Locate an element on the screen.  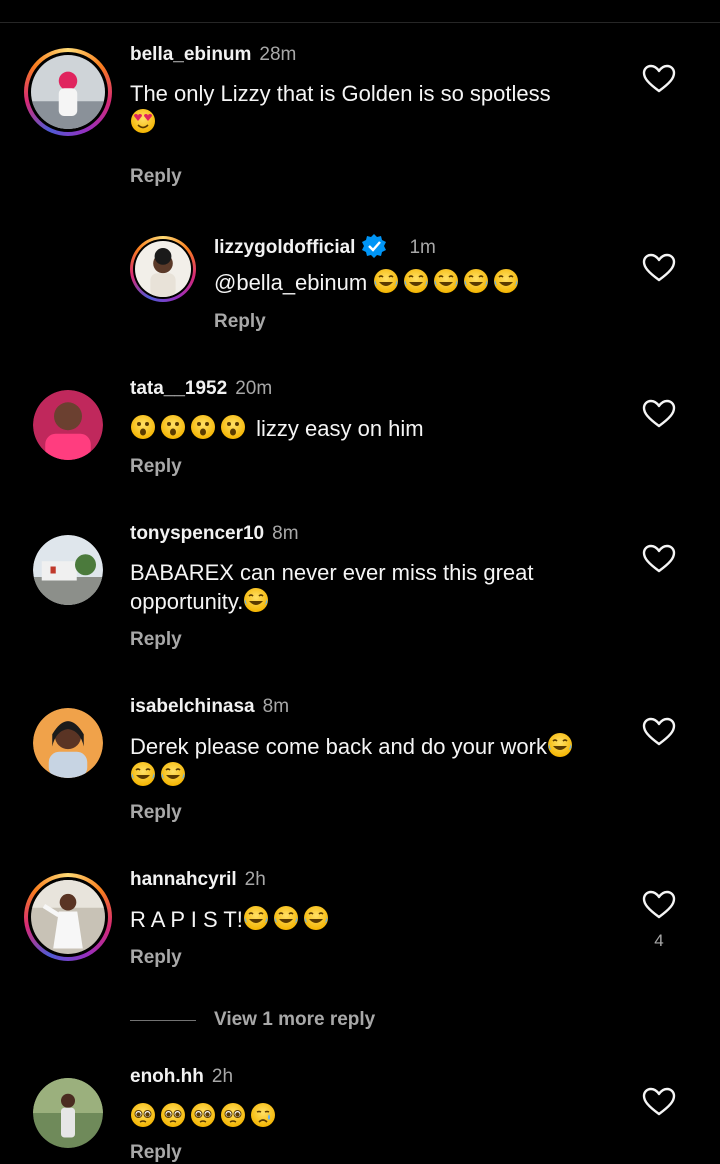
comment-body: BABAREX can never ever miss this great is located at coordinates (332, 572).